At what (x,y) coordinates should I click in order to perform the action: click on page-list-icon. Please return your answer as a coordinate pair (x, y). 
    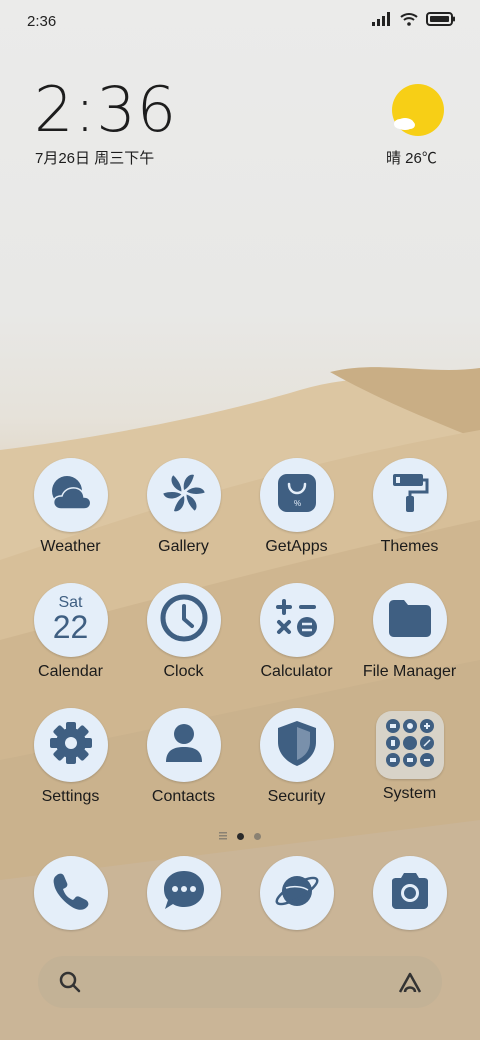
    Looking at the image, I should click on (223, 836).